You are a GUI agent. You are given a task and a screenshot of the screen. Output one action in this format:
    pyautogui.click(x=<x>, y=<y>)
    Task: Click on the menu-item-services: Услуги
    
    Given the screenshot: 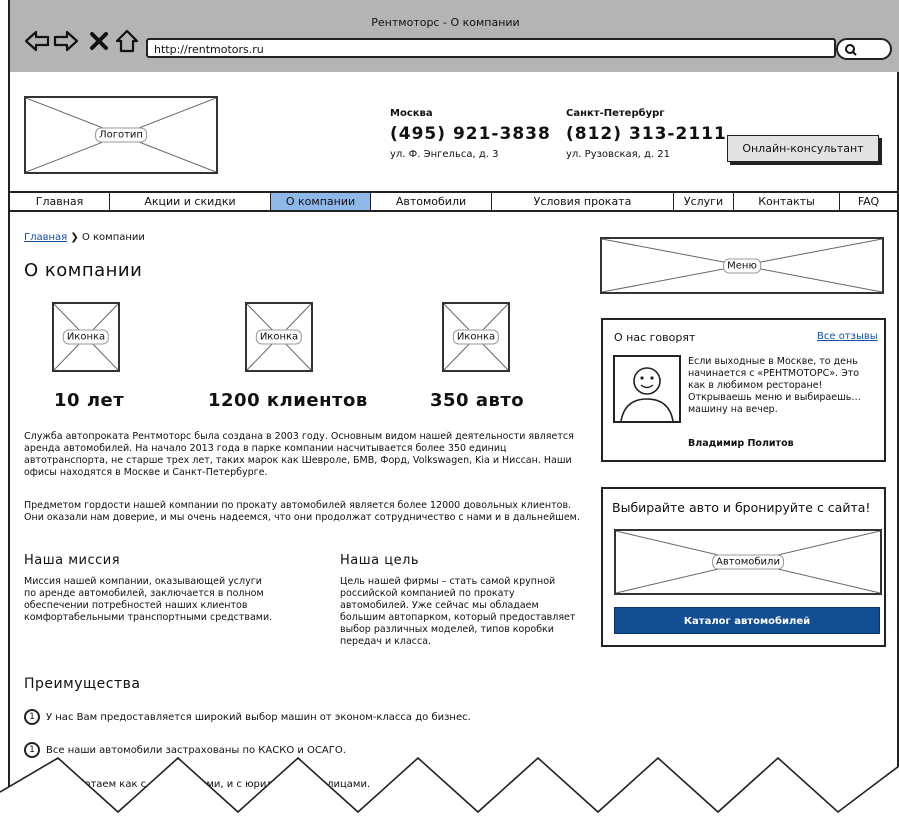 What is the action you would take?
    pyautogui.click(x=704, y=201)
    